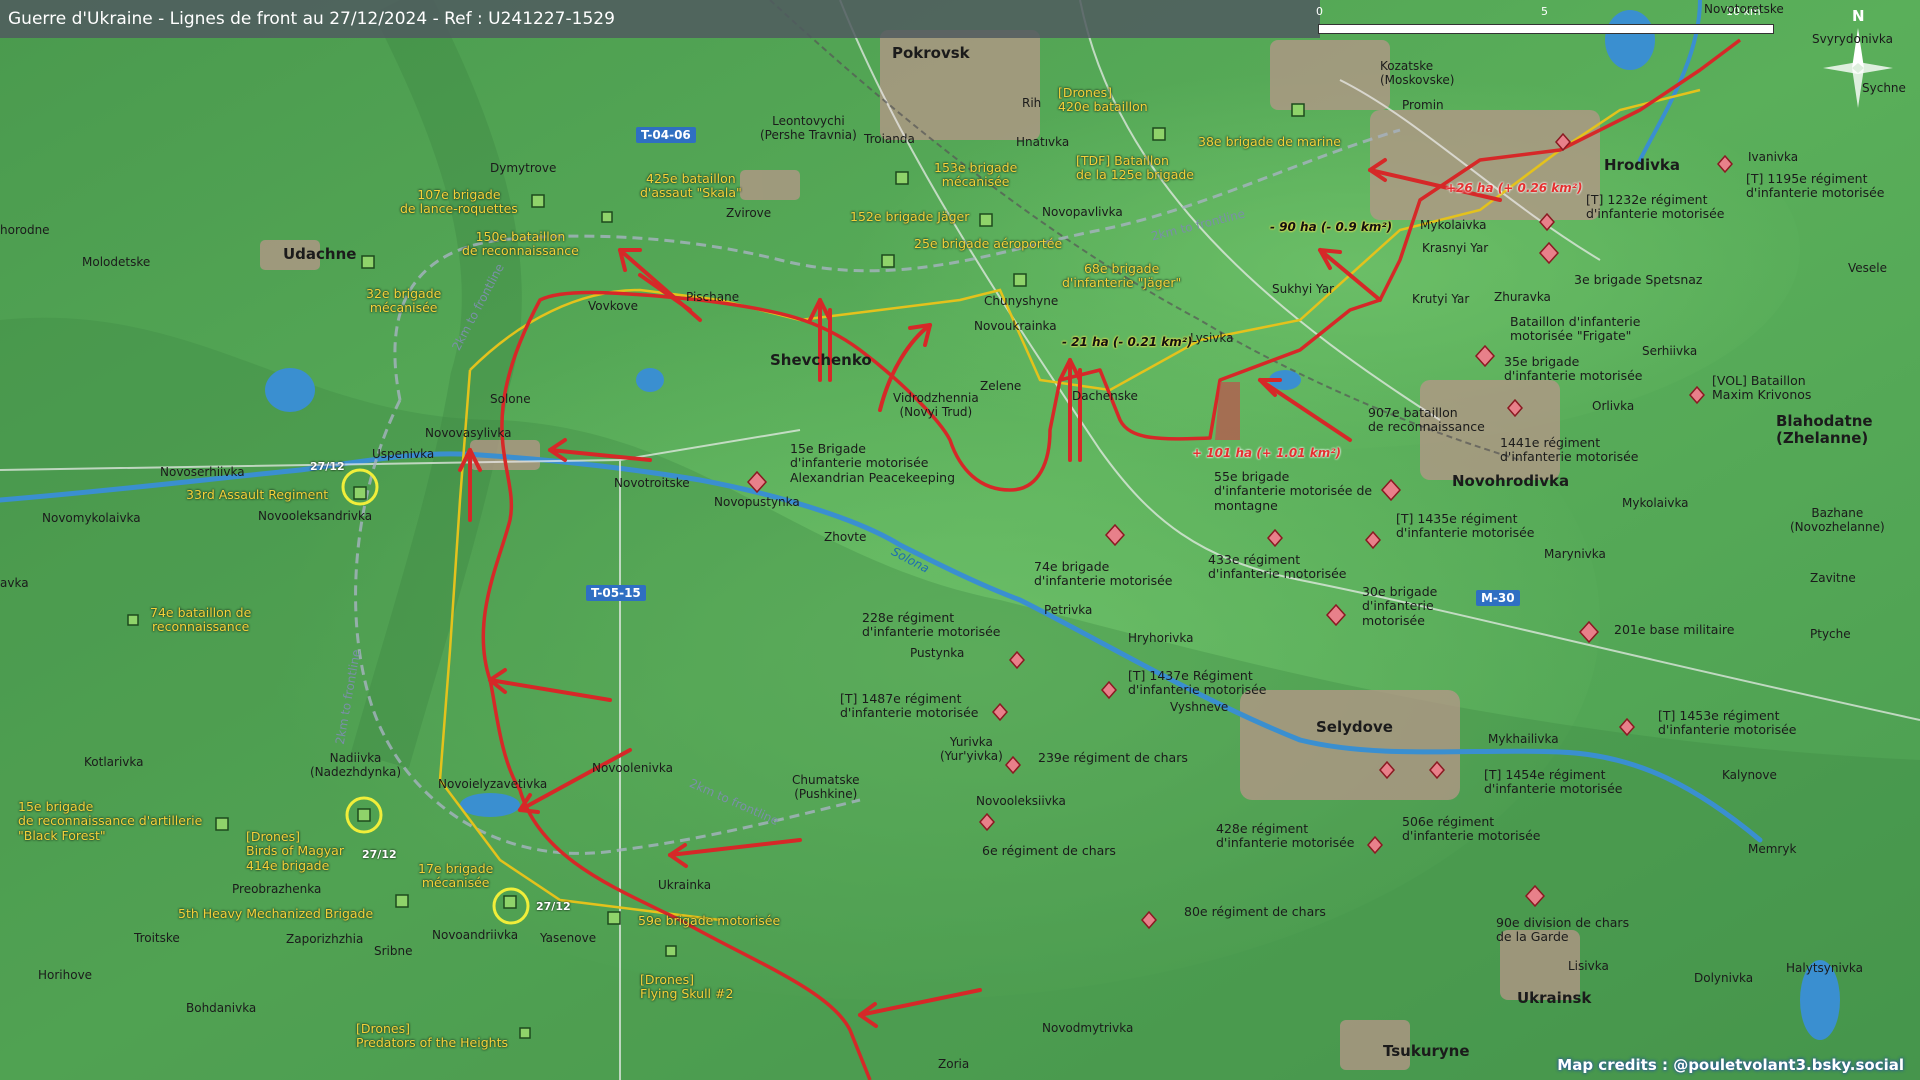  Describe the element at coordinates (1773, 157) in the screenshot. I see `town-ivanivka: Ivanivka` at that location.